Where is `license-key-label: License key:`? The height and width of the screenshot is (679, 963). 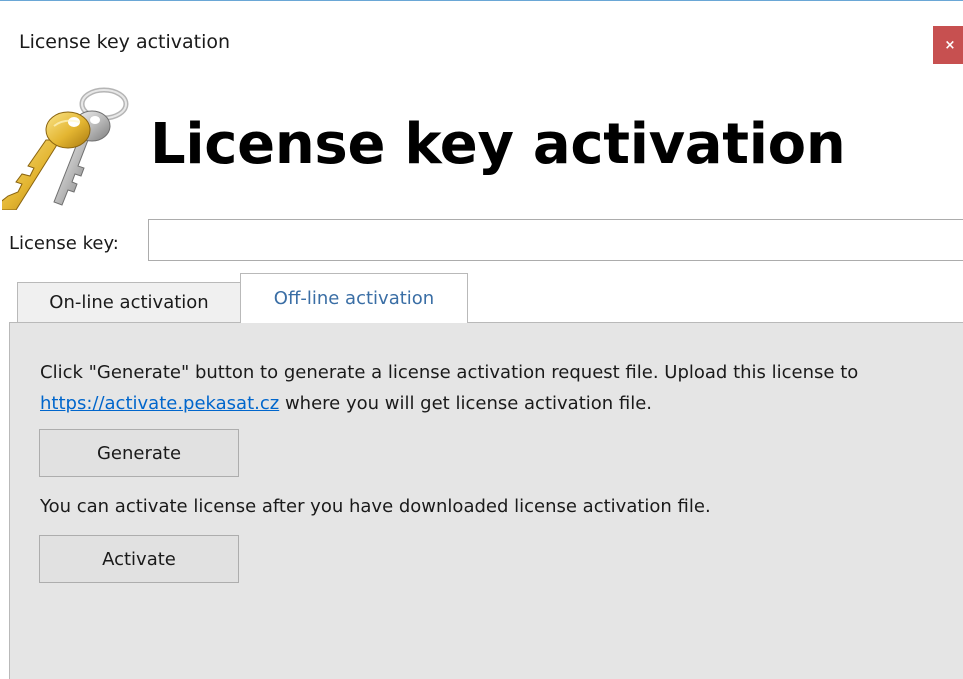
license-key-label: License key: is located at coordinates (64, 243).